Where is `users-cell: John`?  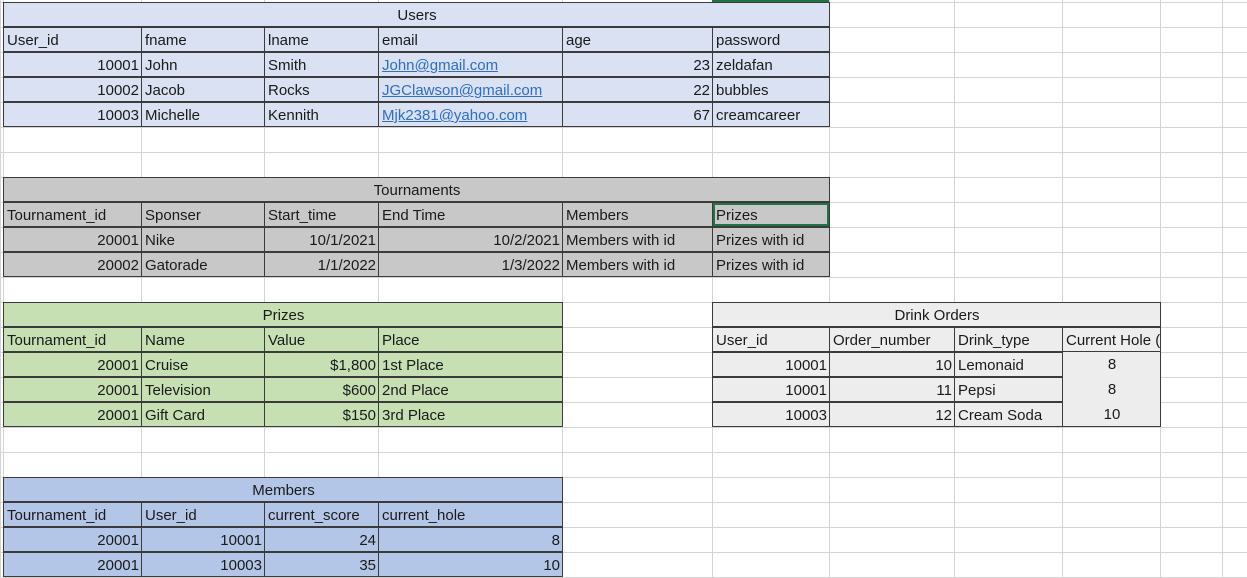
users-cell: John is located at coordinates (203, 64).